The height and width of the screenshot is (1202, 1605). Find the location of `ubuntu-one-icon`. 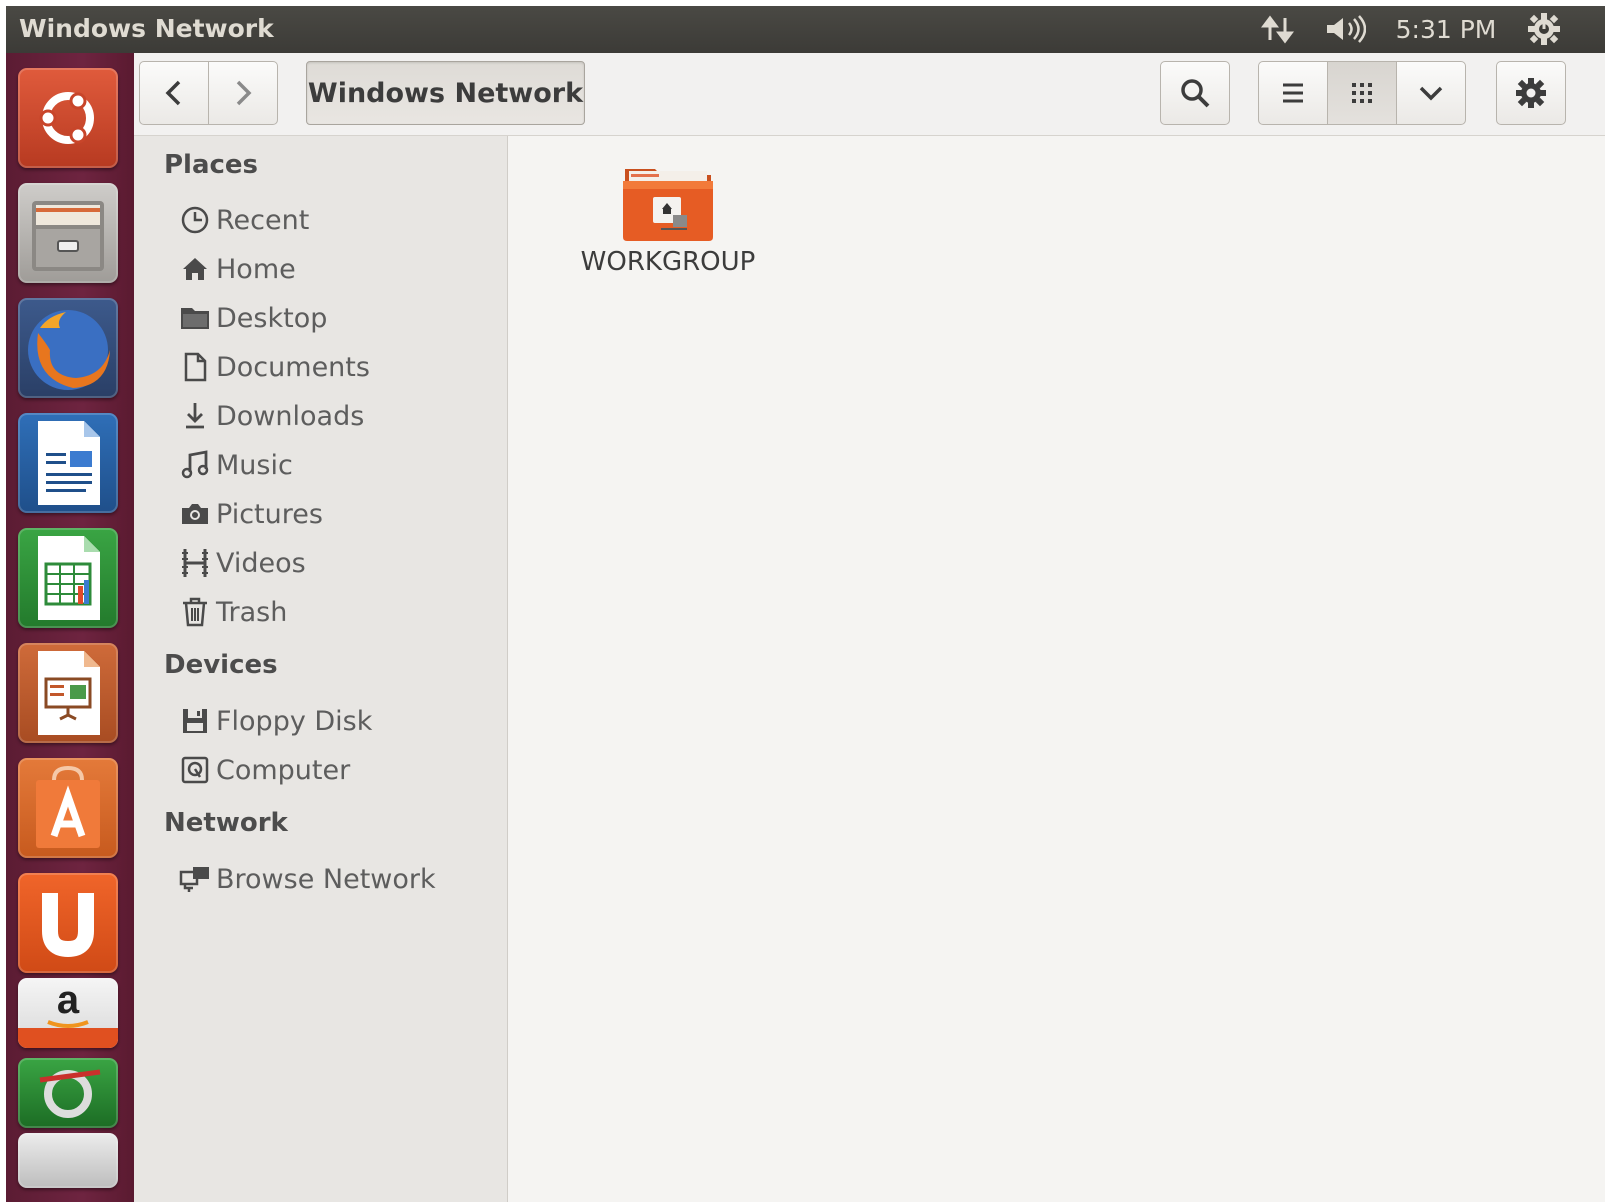

ubuntu-one-icon is located at coordinates (68, 925).